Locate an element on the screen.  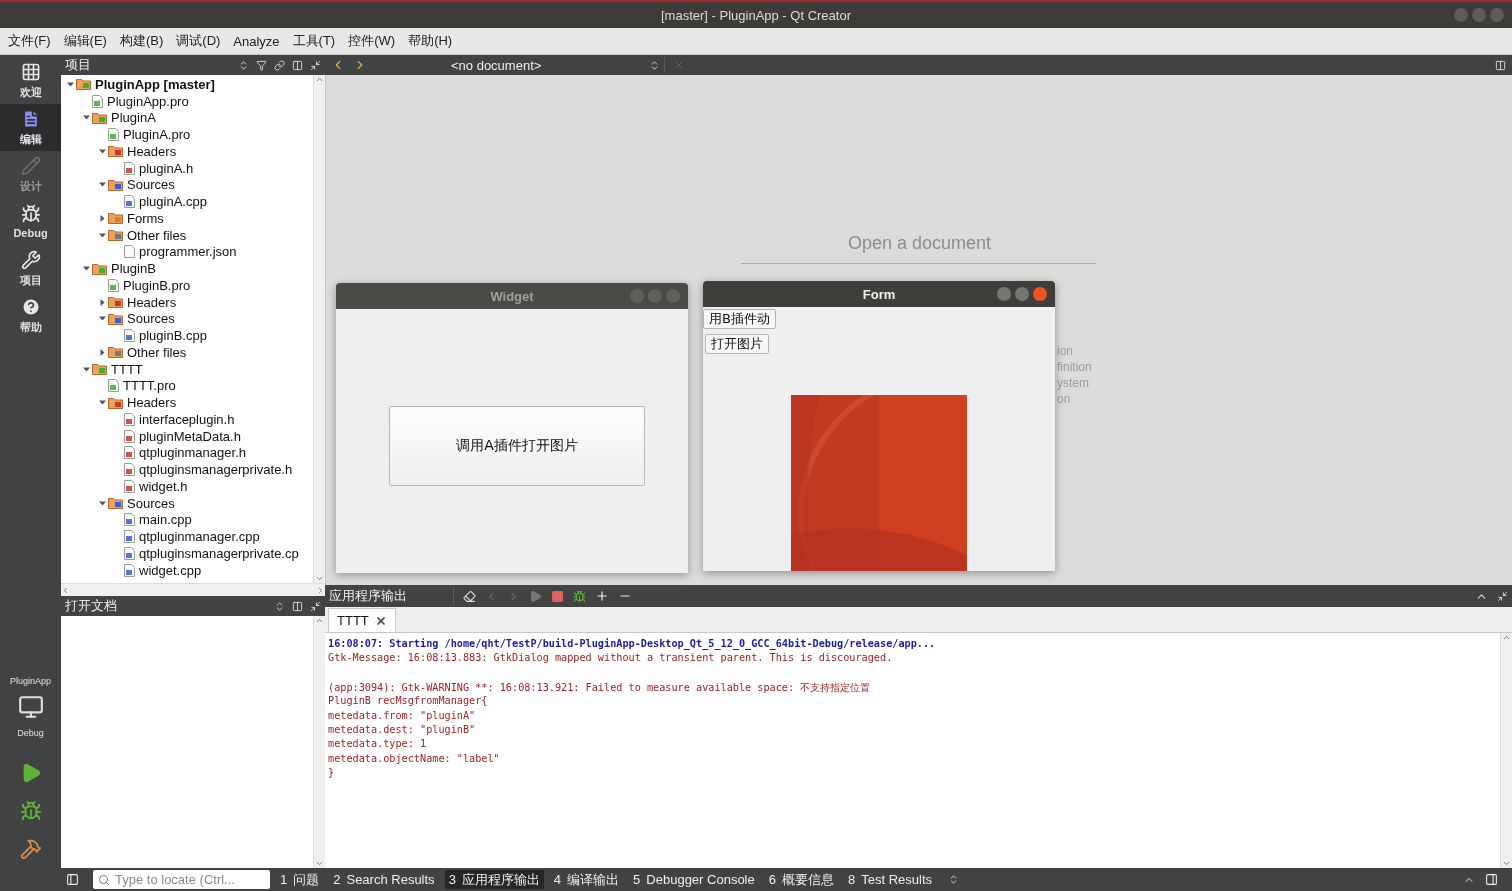
push-button: 调用A插件打开图片 is located at coordinates (517, 446).